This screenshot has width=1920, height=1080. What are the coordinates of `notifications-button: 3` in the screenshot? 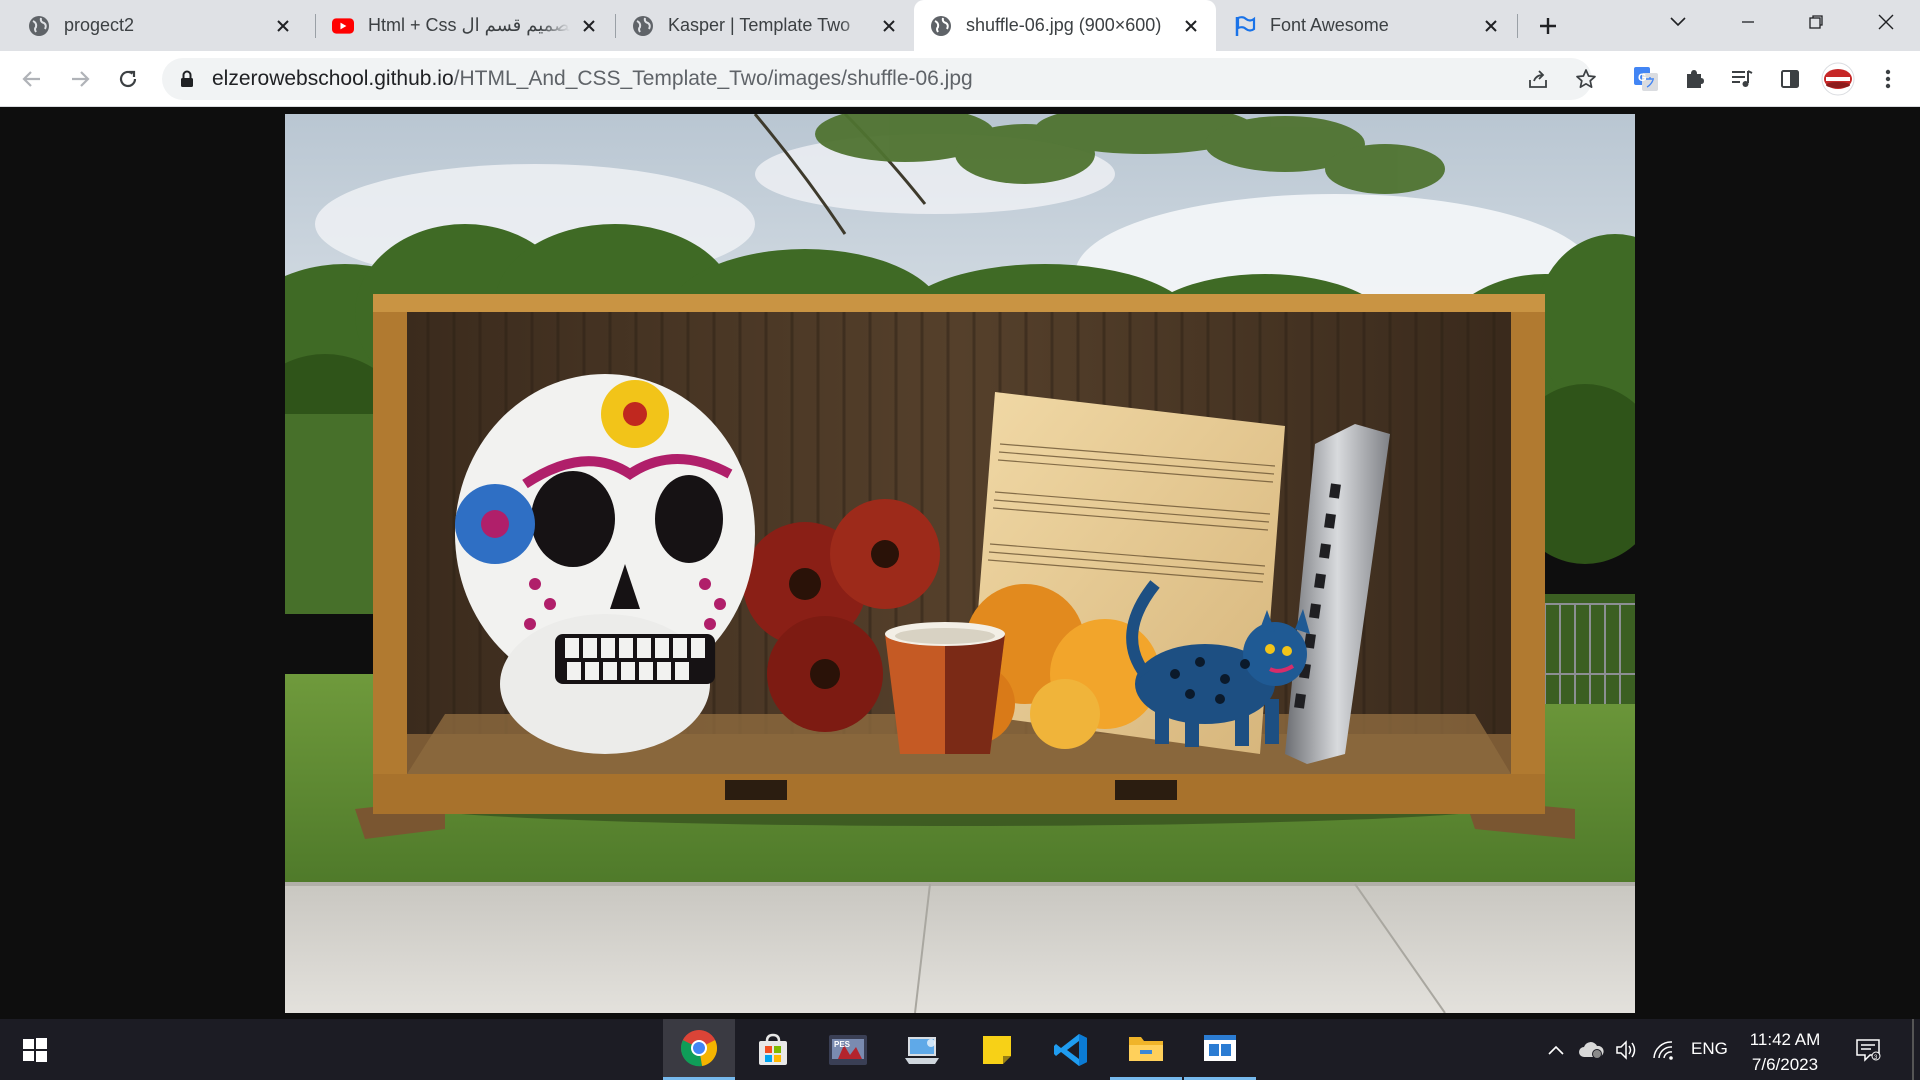 It's located at (1868, 1050).